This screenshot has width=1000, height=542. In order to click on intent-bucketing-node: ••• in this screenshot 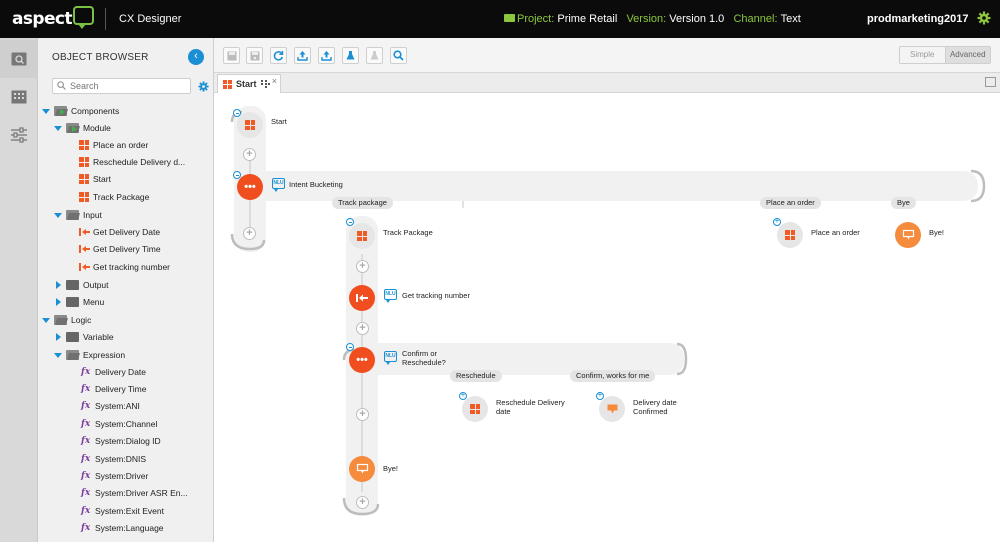, I will do `click(250, 187)`.